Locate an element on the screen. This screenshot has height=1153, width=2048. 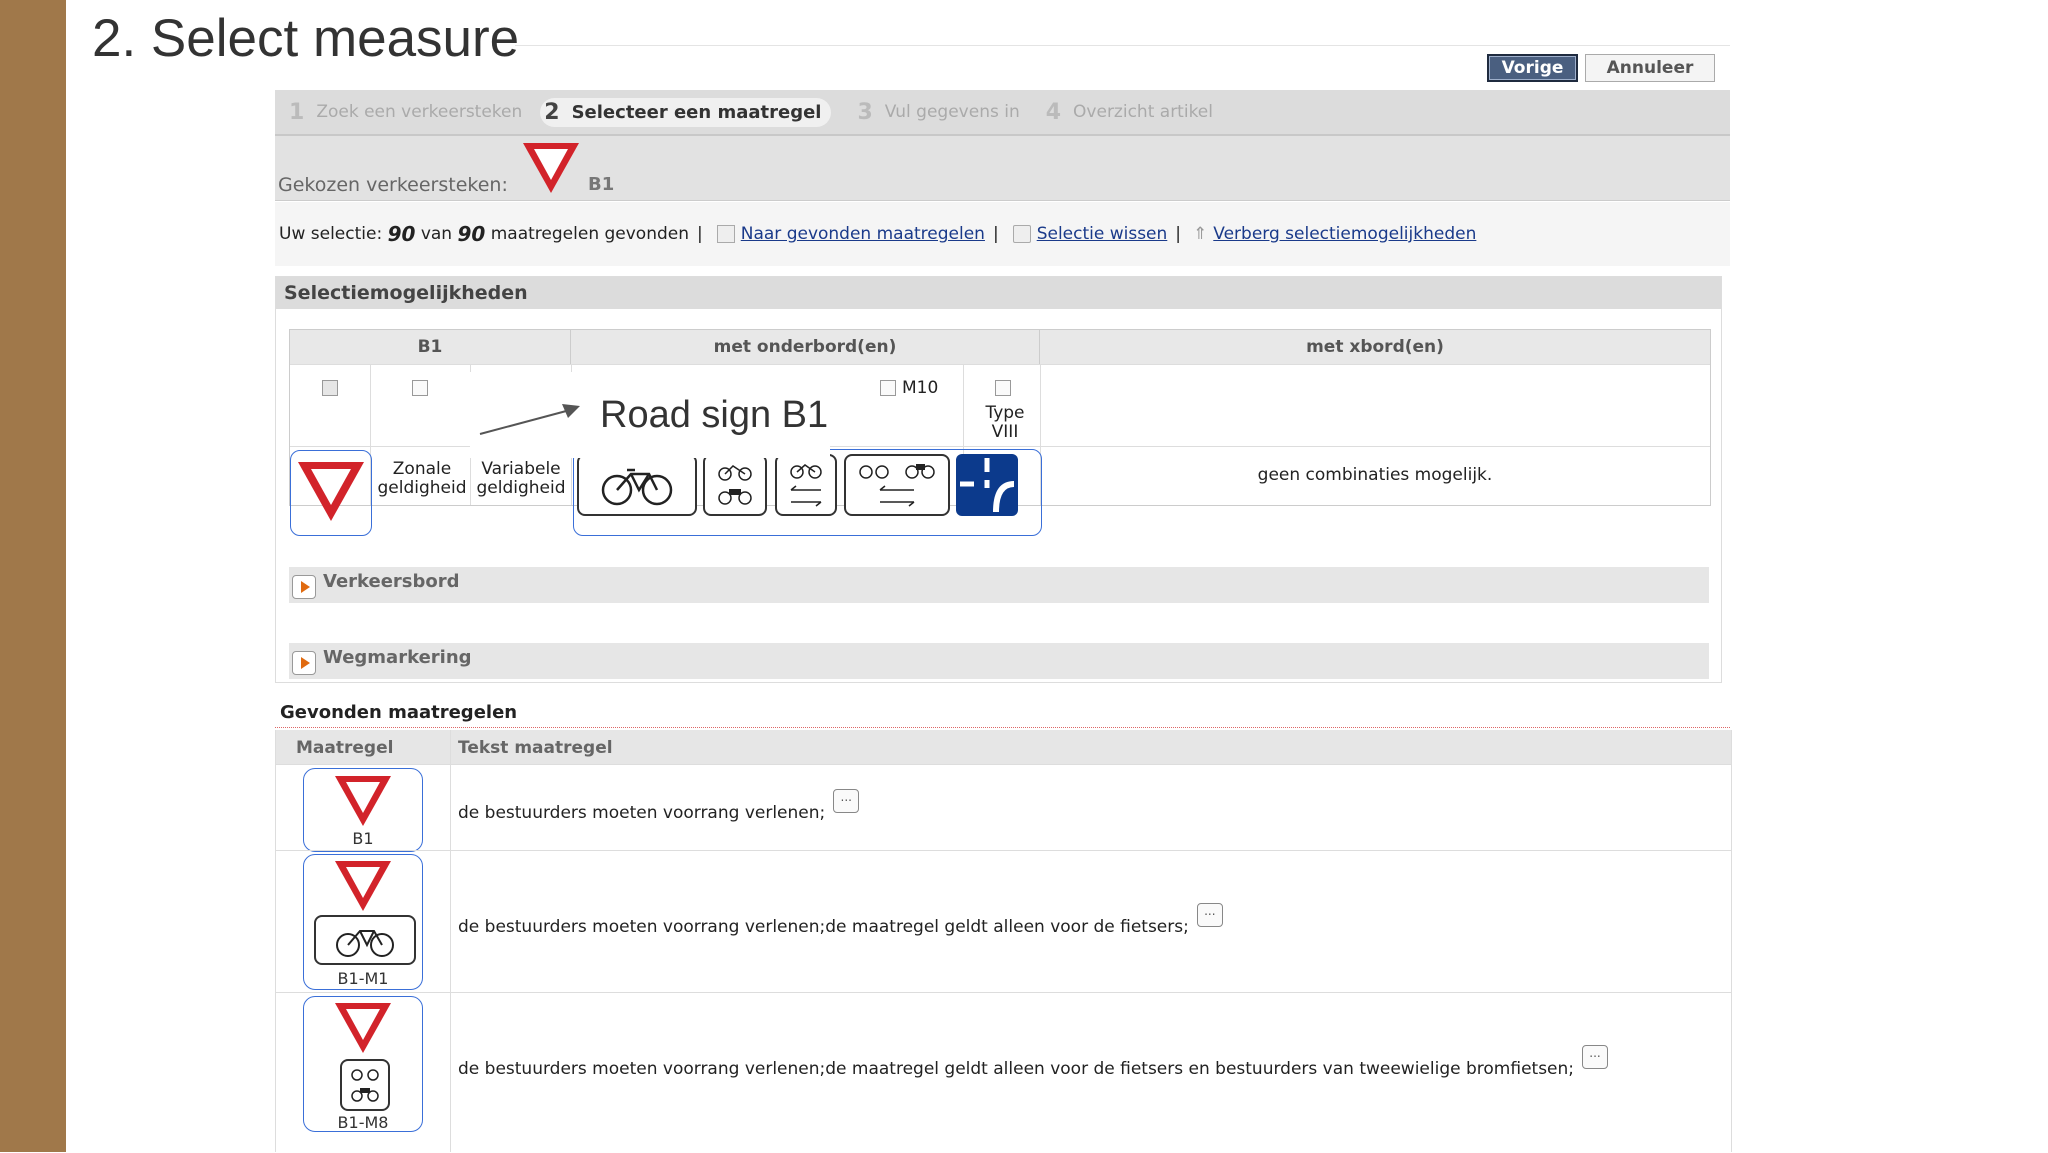
annotation-text: Road sign B1 is located at coordinates (714, 415).